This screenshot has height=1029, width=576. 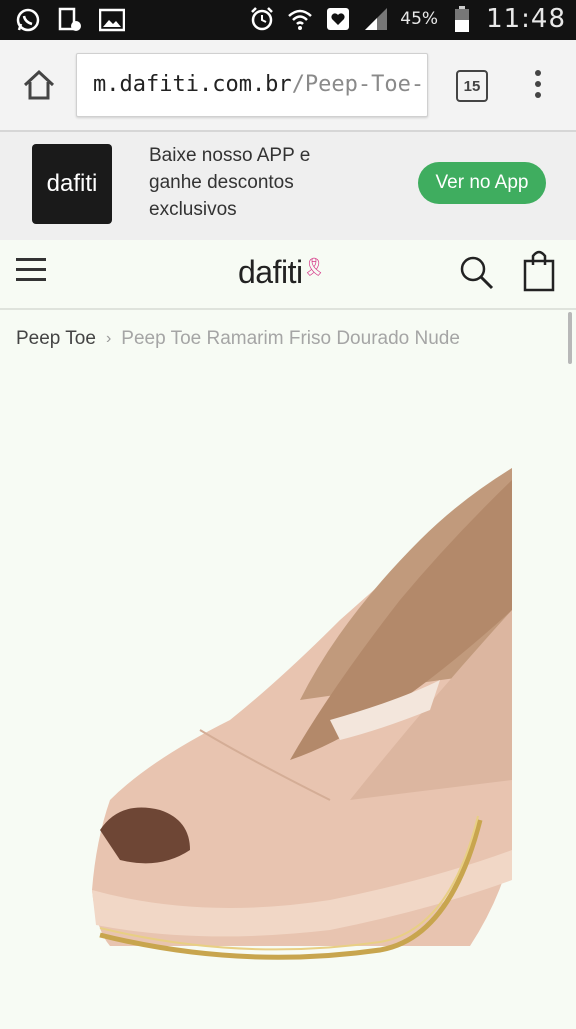 I want to click on whatsapp-icon, so click(x=28, y=20).